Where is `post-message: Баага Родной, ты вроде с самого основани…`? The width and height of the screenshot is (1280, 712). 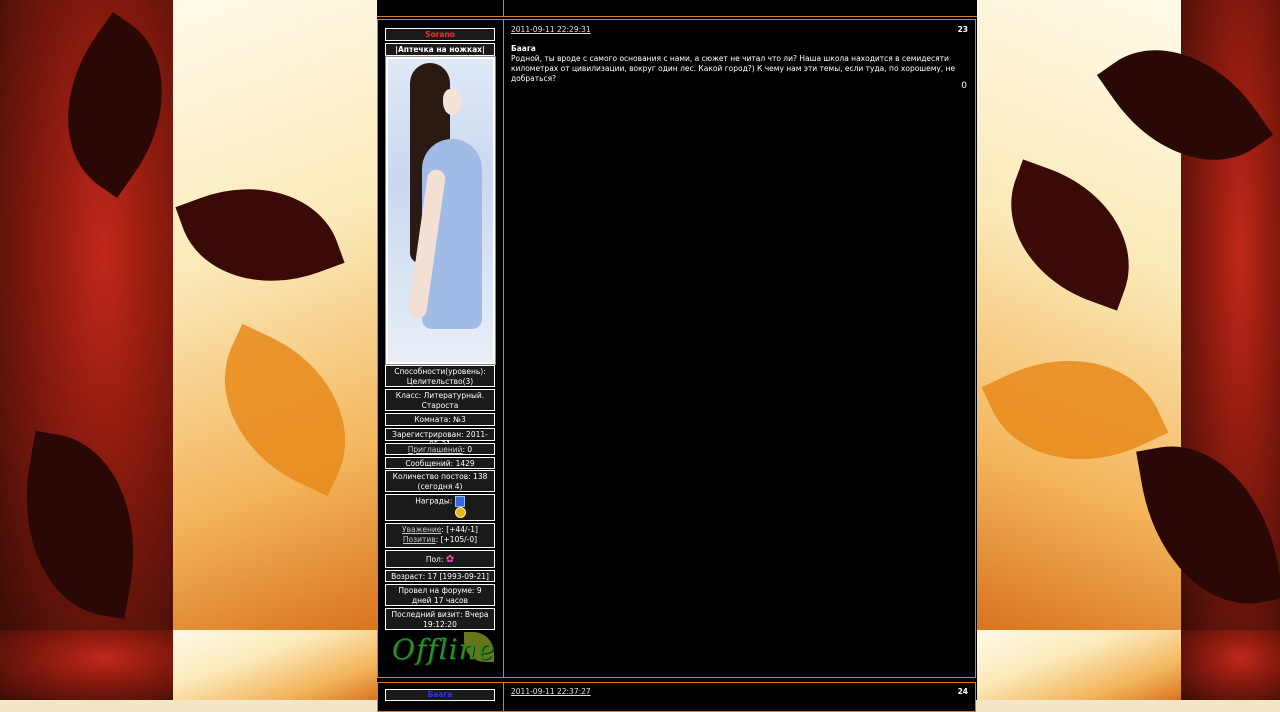
post-message: Баага Родной, ты вроде с самого основани… is located at coordinates (736, 64).